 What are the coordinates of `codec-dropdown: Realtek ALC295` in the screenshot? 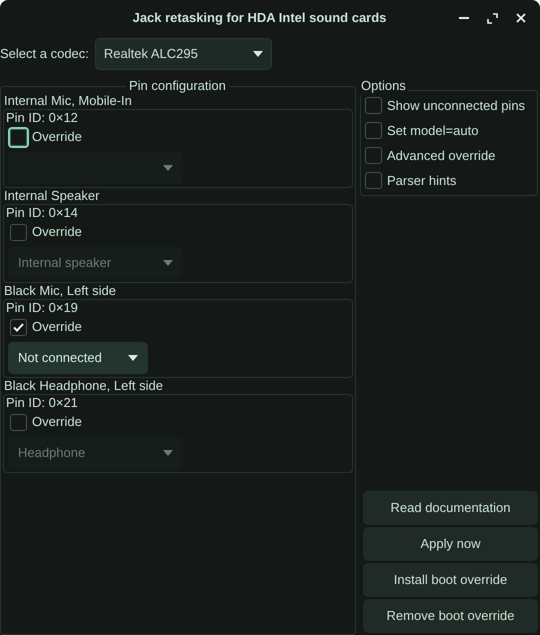 It's located at (183, 54).